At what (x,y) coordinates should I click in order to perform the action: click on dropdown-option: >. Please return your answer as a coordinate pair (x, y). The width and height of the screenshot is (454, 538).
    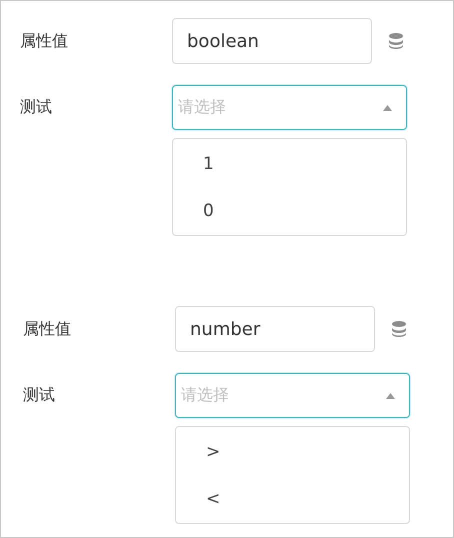
    Looking at the image, I should click on (292, 451).